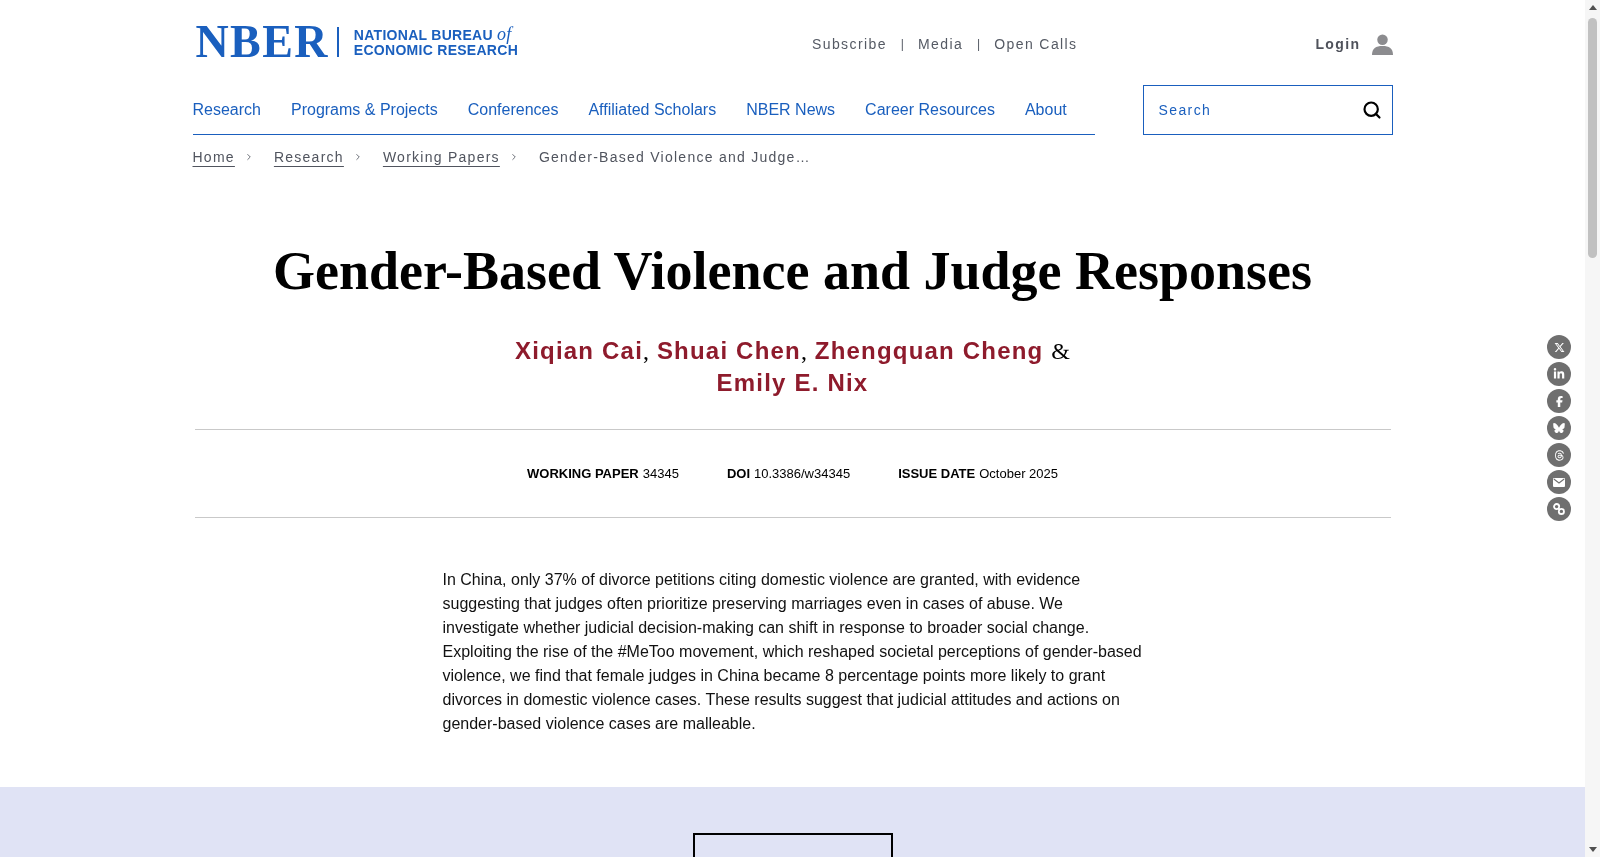 Image resolution: width=1600 pixels, height=857 pixels. Describe the element at coordinates (738, 473) in the screenshot. I see `meta-label: DOI` at that location.